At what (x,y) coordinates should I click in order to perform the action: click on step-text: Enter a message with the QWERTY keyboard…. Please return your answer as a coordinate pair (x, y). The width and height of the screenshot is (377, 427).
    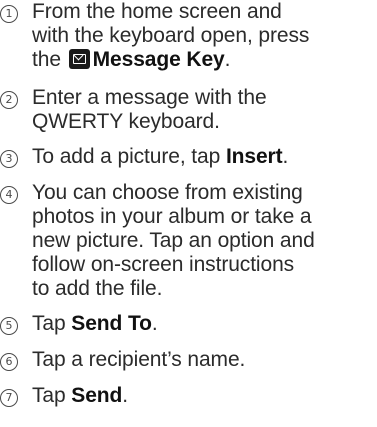
    Looking at the image, I should click on (203, 110).